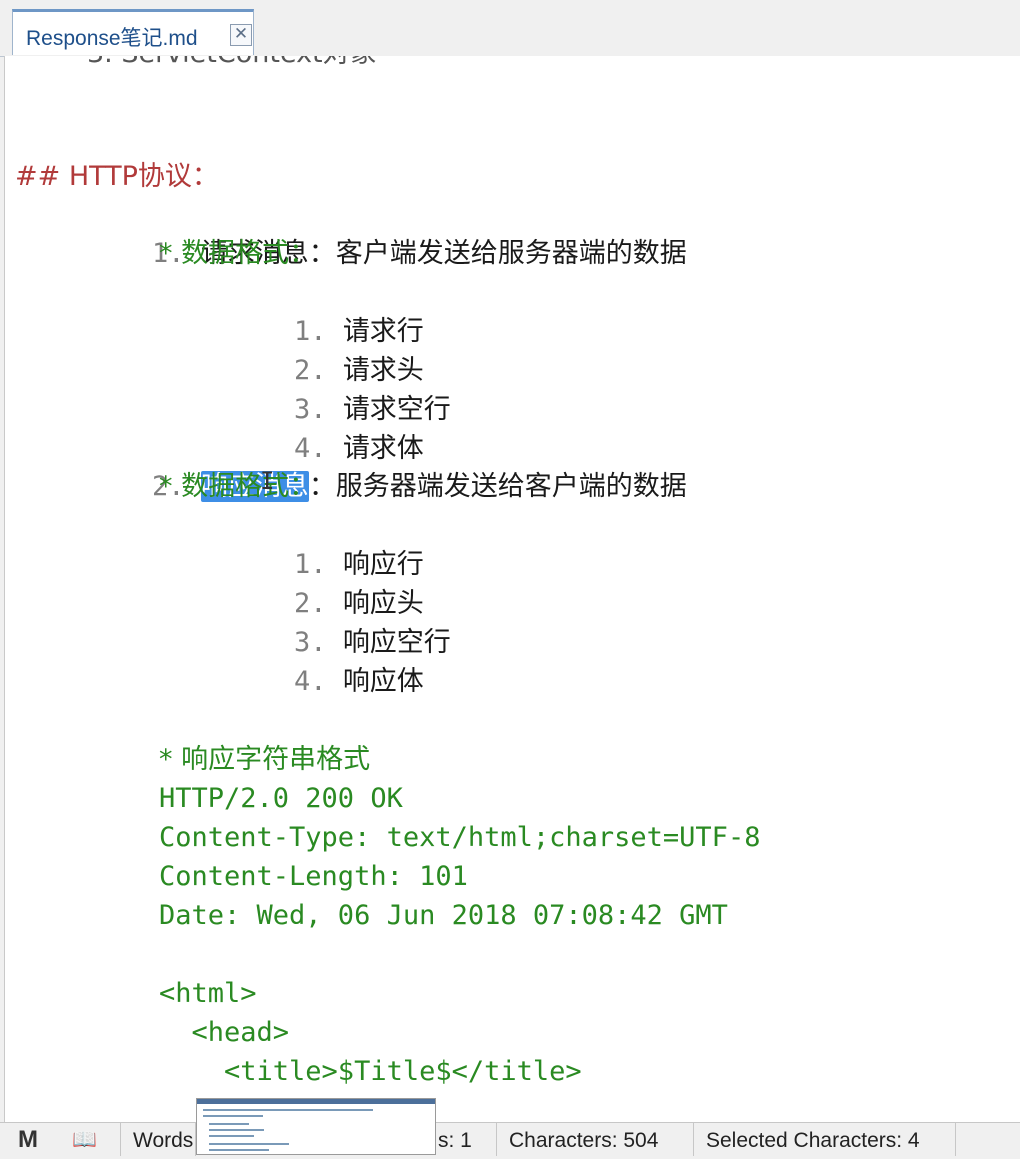 The width and height of the screenshot is (1020, 1159). What do you see at coordinates (281, 798) in the screenshot?
I see `code-line: HTTP/2.0 200 OK` at bounding box center [281, 798].